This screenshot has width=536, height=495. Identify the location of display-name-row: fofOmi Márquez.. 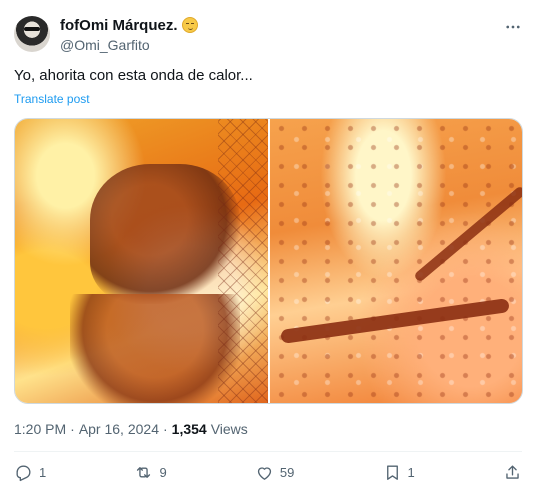
(129, 25).